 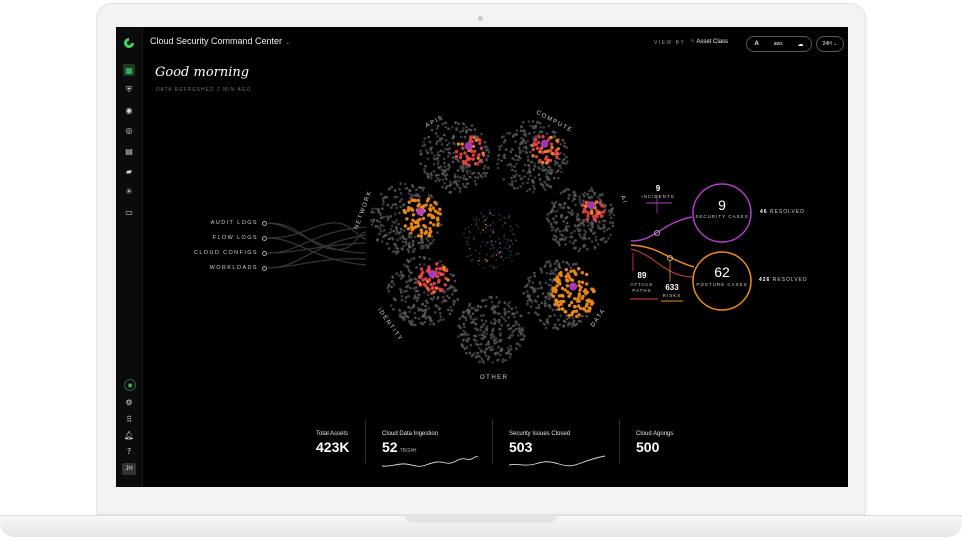 I want to click on security-cases-value: 9, so click(x=722, y=205).